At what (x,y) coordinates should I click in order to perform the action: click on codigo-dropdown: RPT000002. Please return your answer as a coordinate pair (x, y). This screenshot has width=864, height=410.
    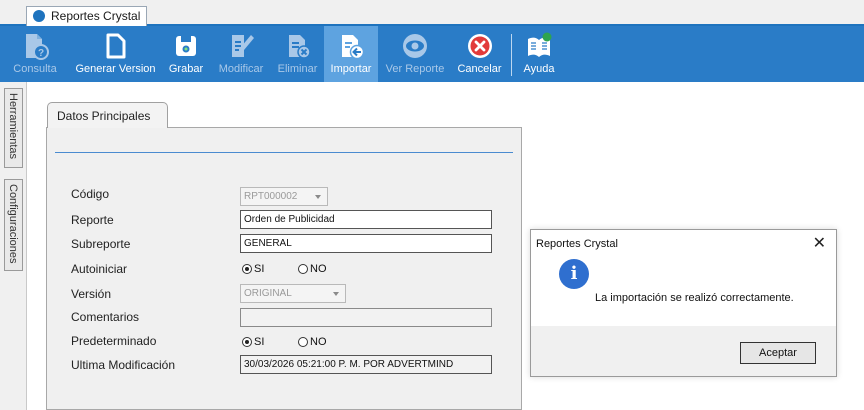
    Looking at the image, I should click on (284, 196).